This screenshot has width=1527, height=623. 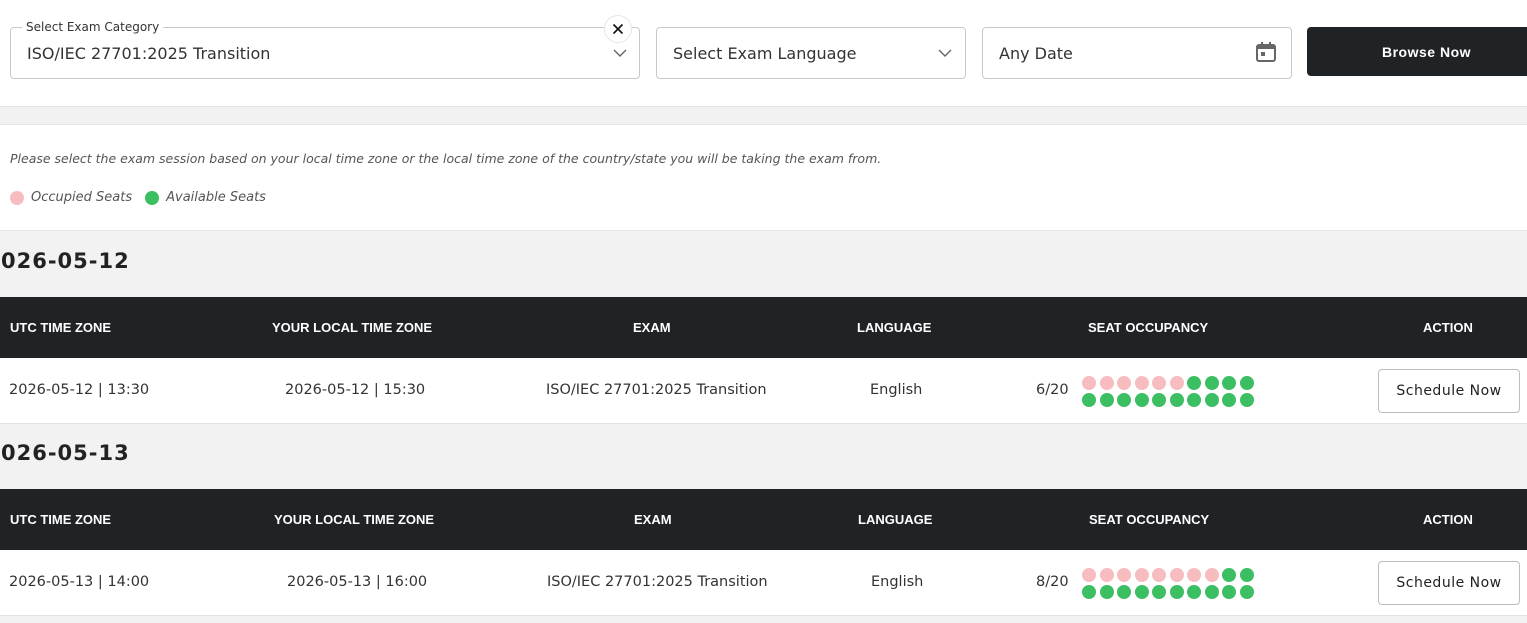 I want to click on utc-time-cell: 2026-05-12 | 13:30, so click(x=79, y=390).